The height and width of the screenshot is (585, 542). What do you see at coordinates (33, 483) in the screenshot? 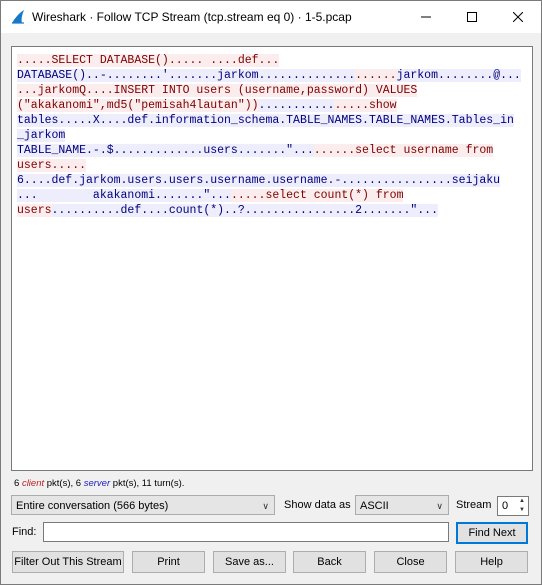
I see `client-label: client` at bounding box center [33, 483].